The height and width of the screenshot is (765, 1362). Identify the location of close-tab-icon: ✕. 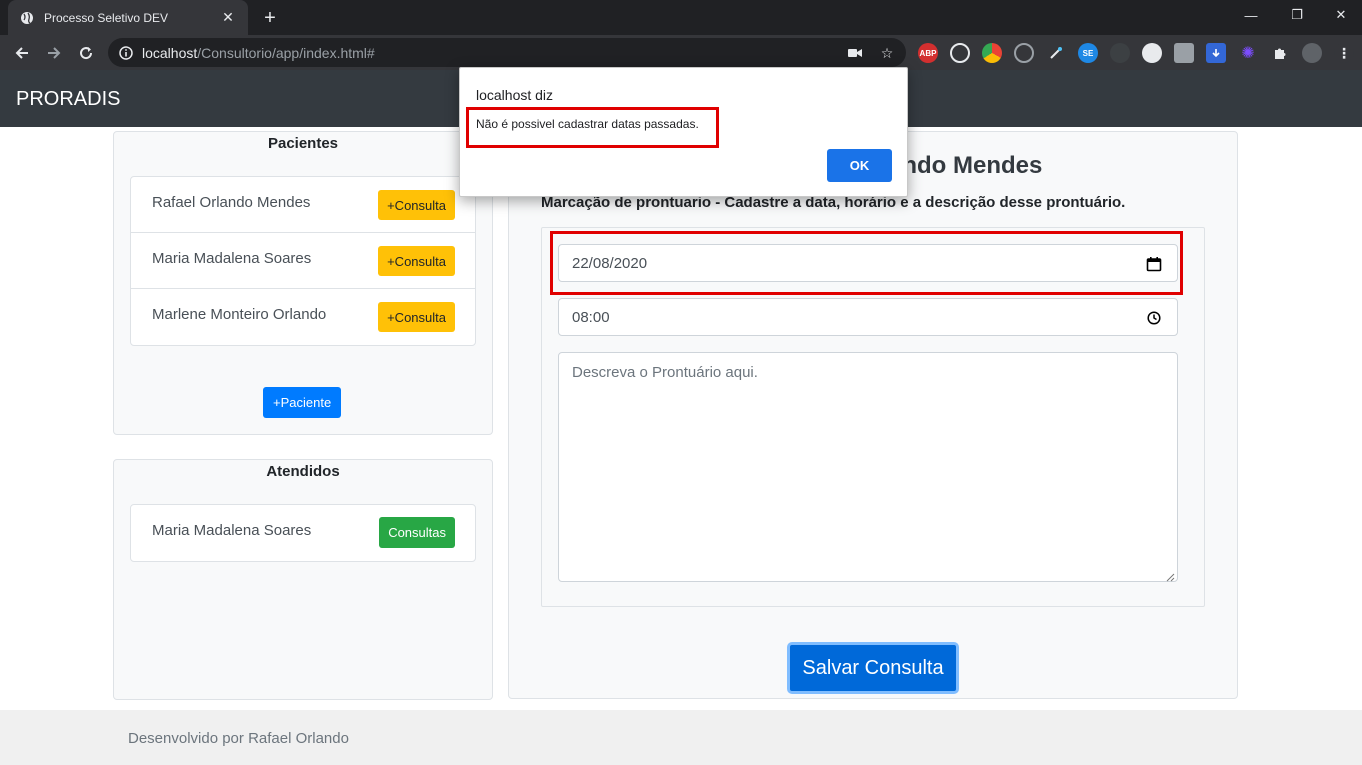
(228, 17).